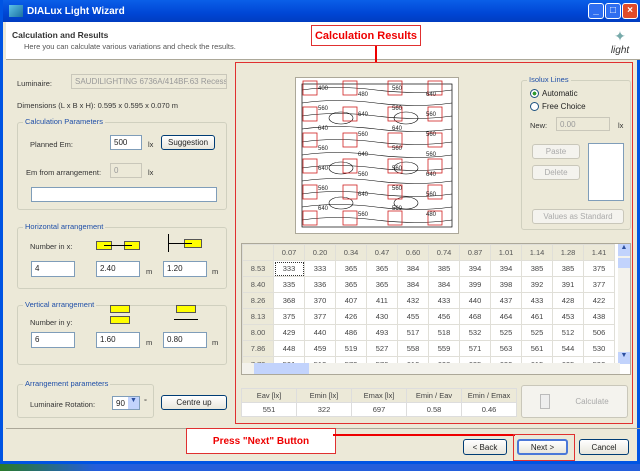 This screenshot has width=640, height=471. Describe the element at coordinates (289, 300) in the screenshot. I see `table-cell: 368` at that location.